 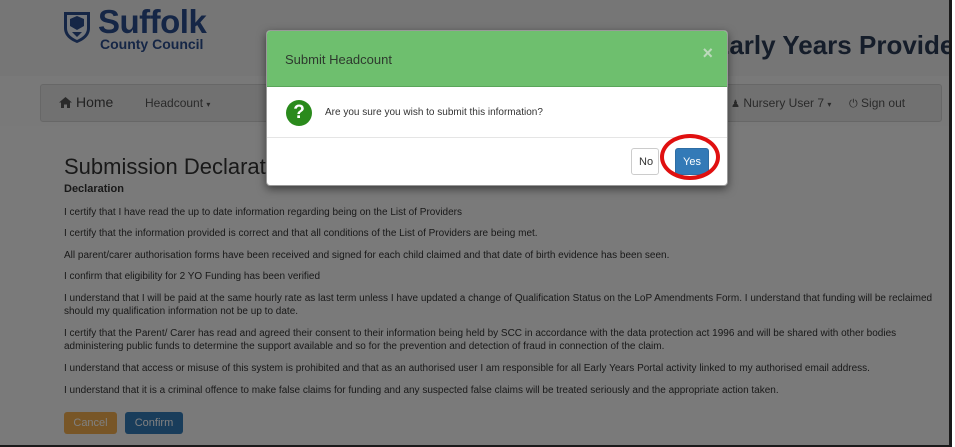 I want to click on question-circle-icon: ?, so click(x=299, y=113).